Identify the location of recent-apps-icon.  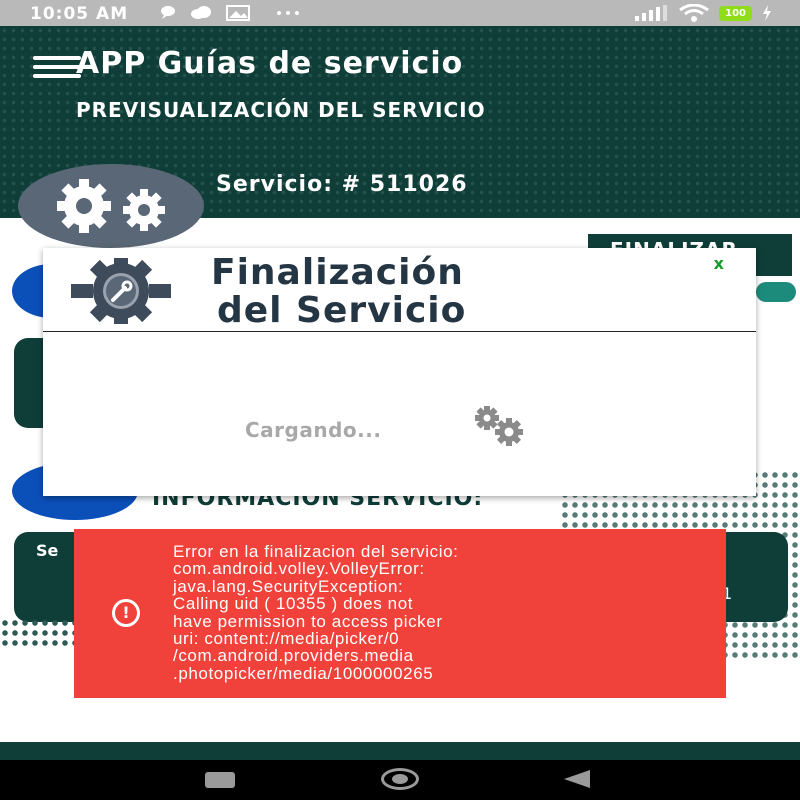
(220, 780).